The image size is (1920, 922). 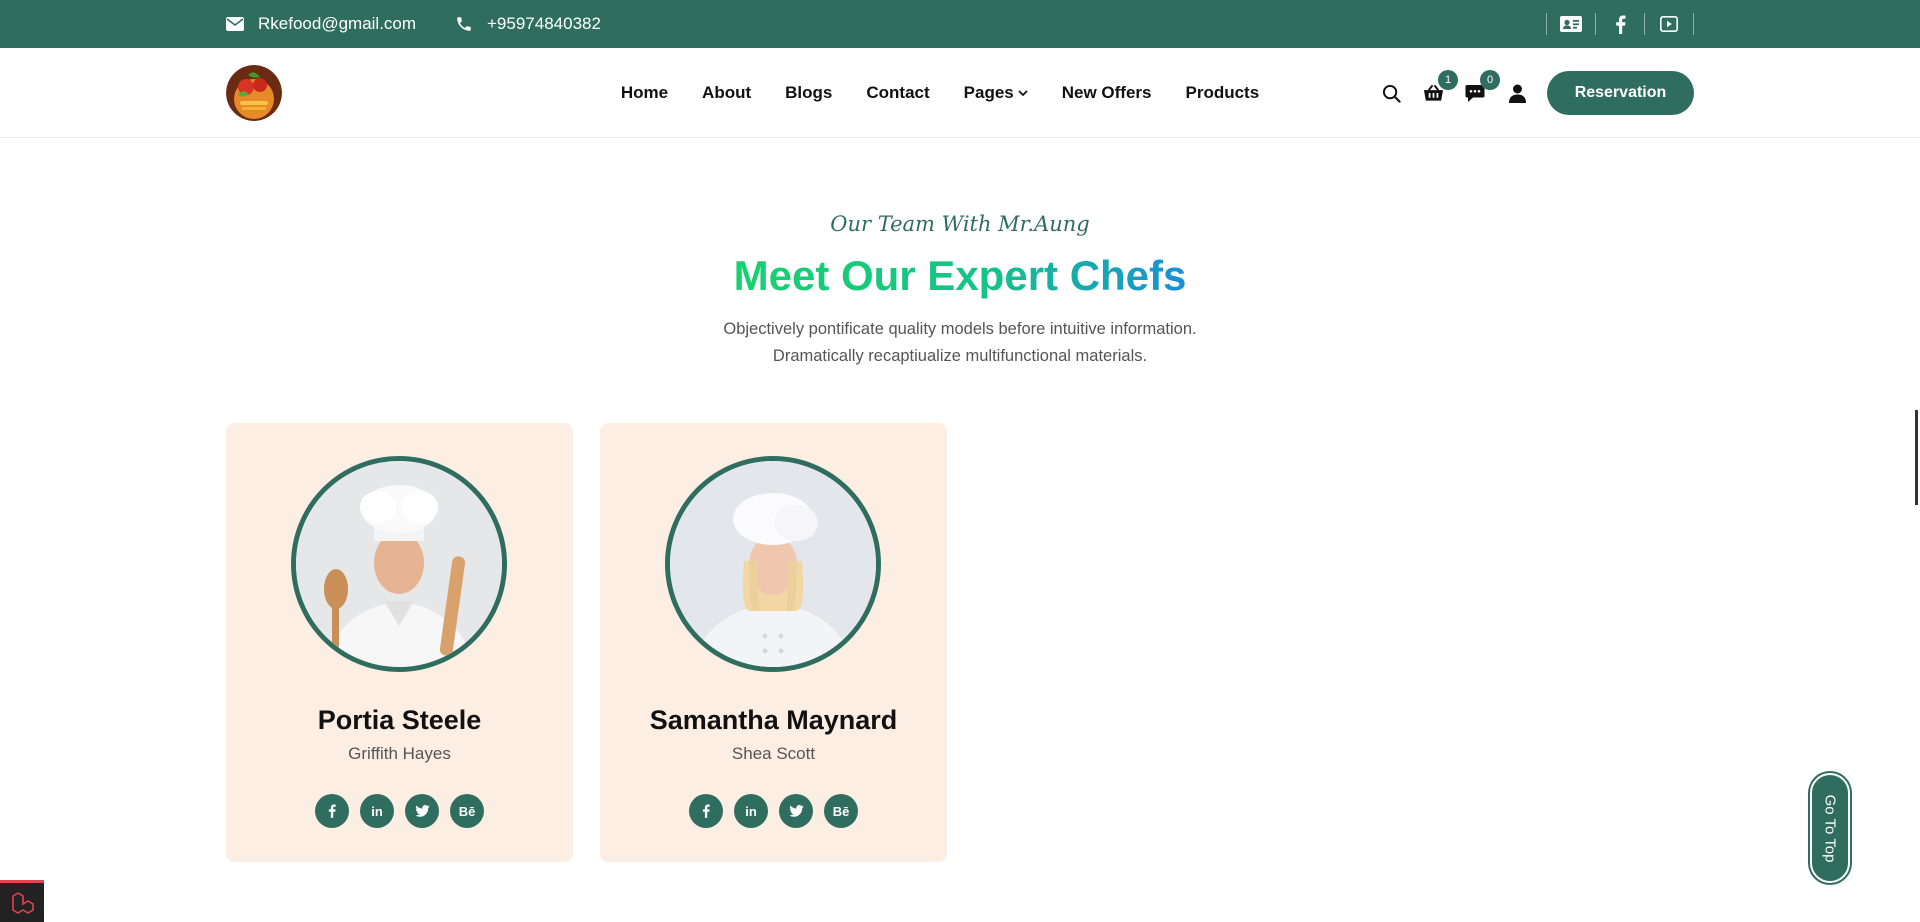 I want to click on section-title-text: Meet Our Expert Chefs, so click(x=960, y=275).